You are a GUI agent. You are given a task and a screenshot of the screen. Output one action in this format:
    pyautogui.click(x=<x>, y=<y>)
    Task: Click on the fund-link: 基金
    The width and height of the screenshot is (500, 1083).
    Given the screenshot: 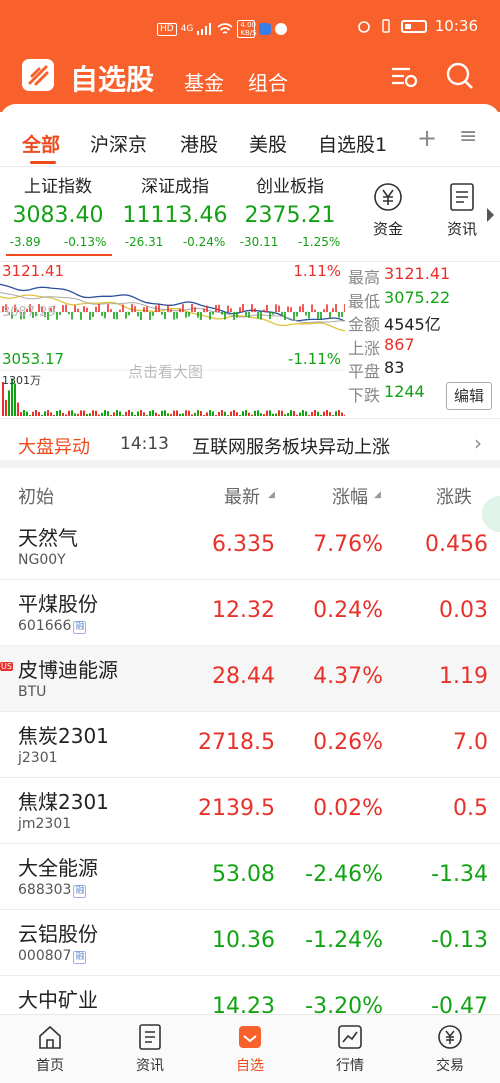 What is the action you would take?
    pyautogui.click(x=204, y=81)
    